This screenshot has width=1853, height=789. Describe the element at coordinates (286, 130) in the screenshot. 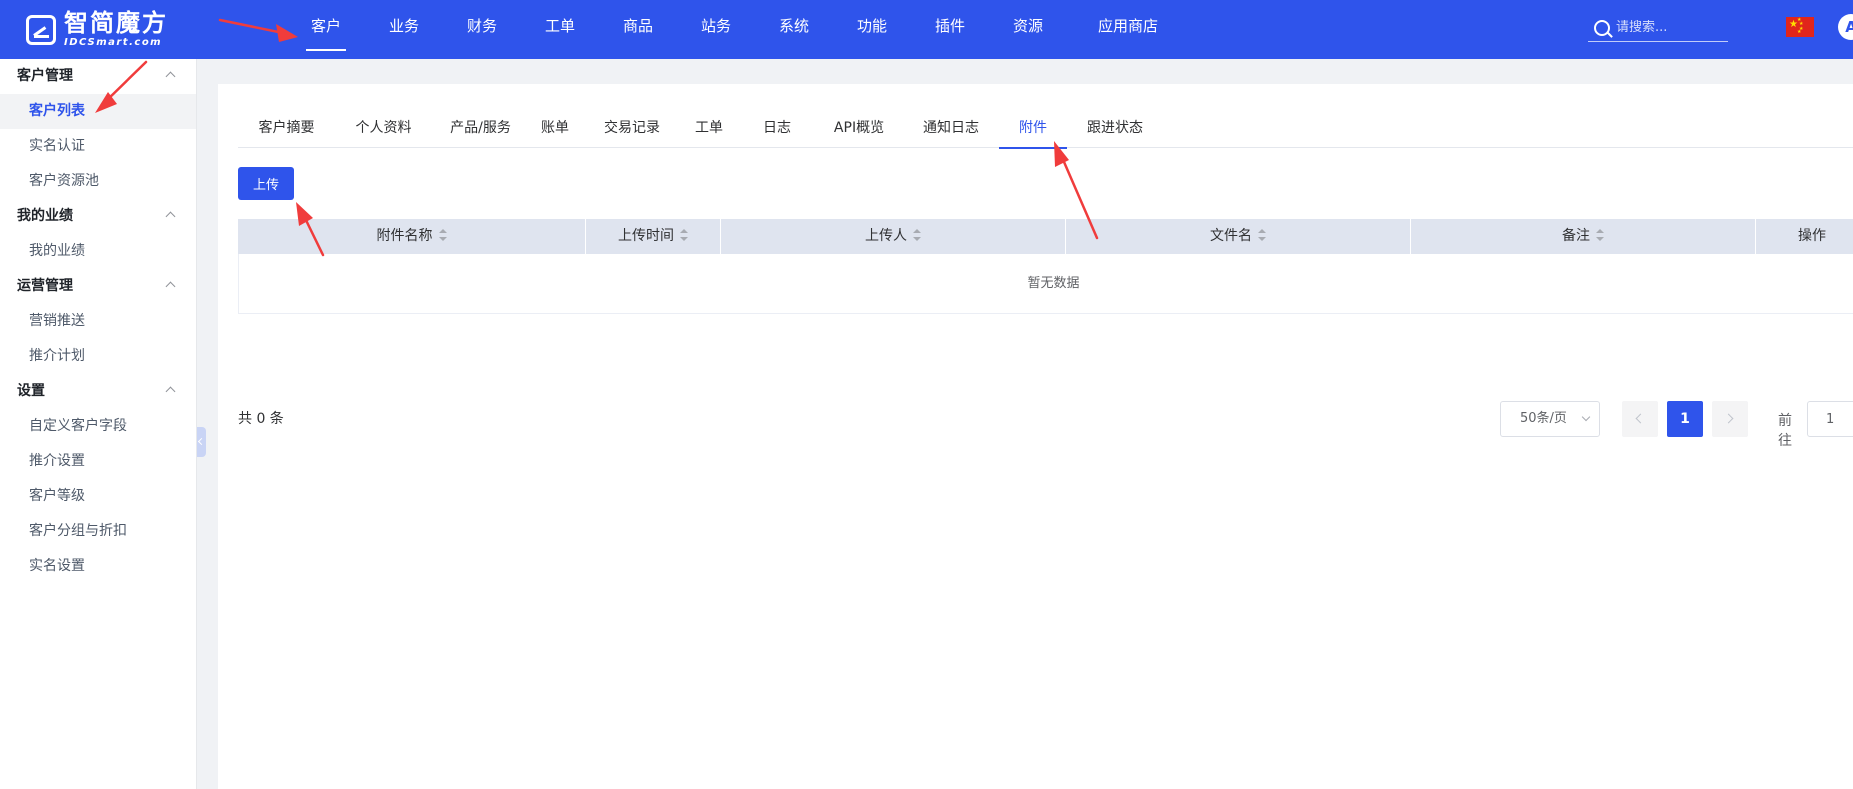

I see `tab-summary: 客户摘要` at that location.